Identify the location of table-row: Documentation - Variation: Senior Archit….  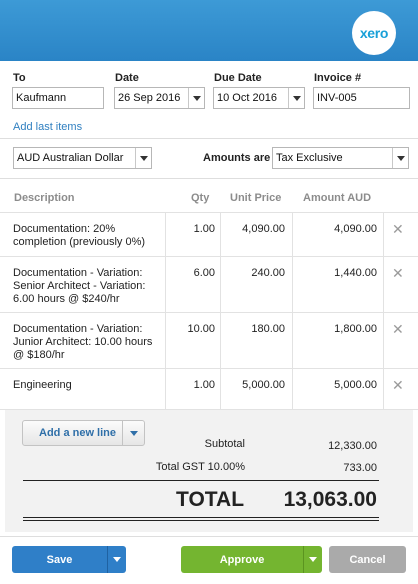
(209, 284).